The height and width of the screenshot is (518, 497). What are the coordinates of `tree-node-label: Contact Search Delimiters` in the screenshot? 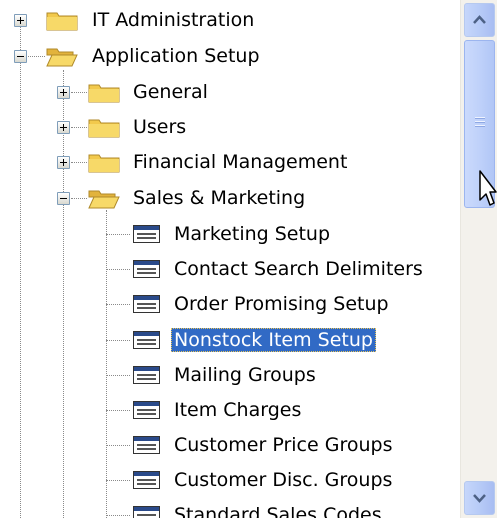 It's located at (298, 269).